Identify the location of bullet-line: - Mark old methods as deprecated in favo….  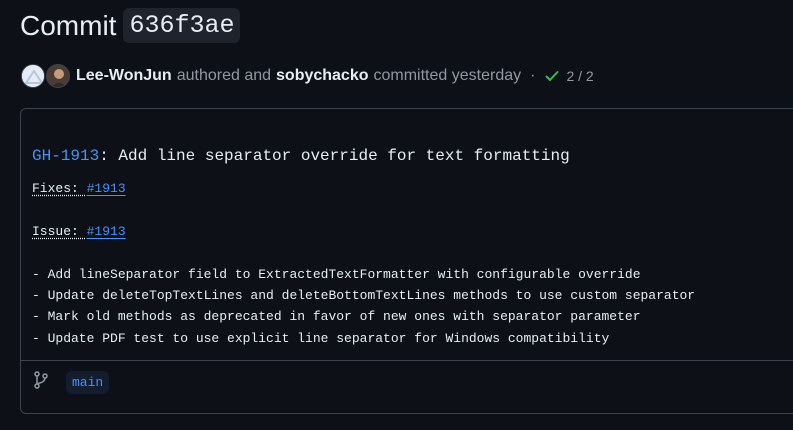
(336, 316).